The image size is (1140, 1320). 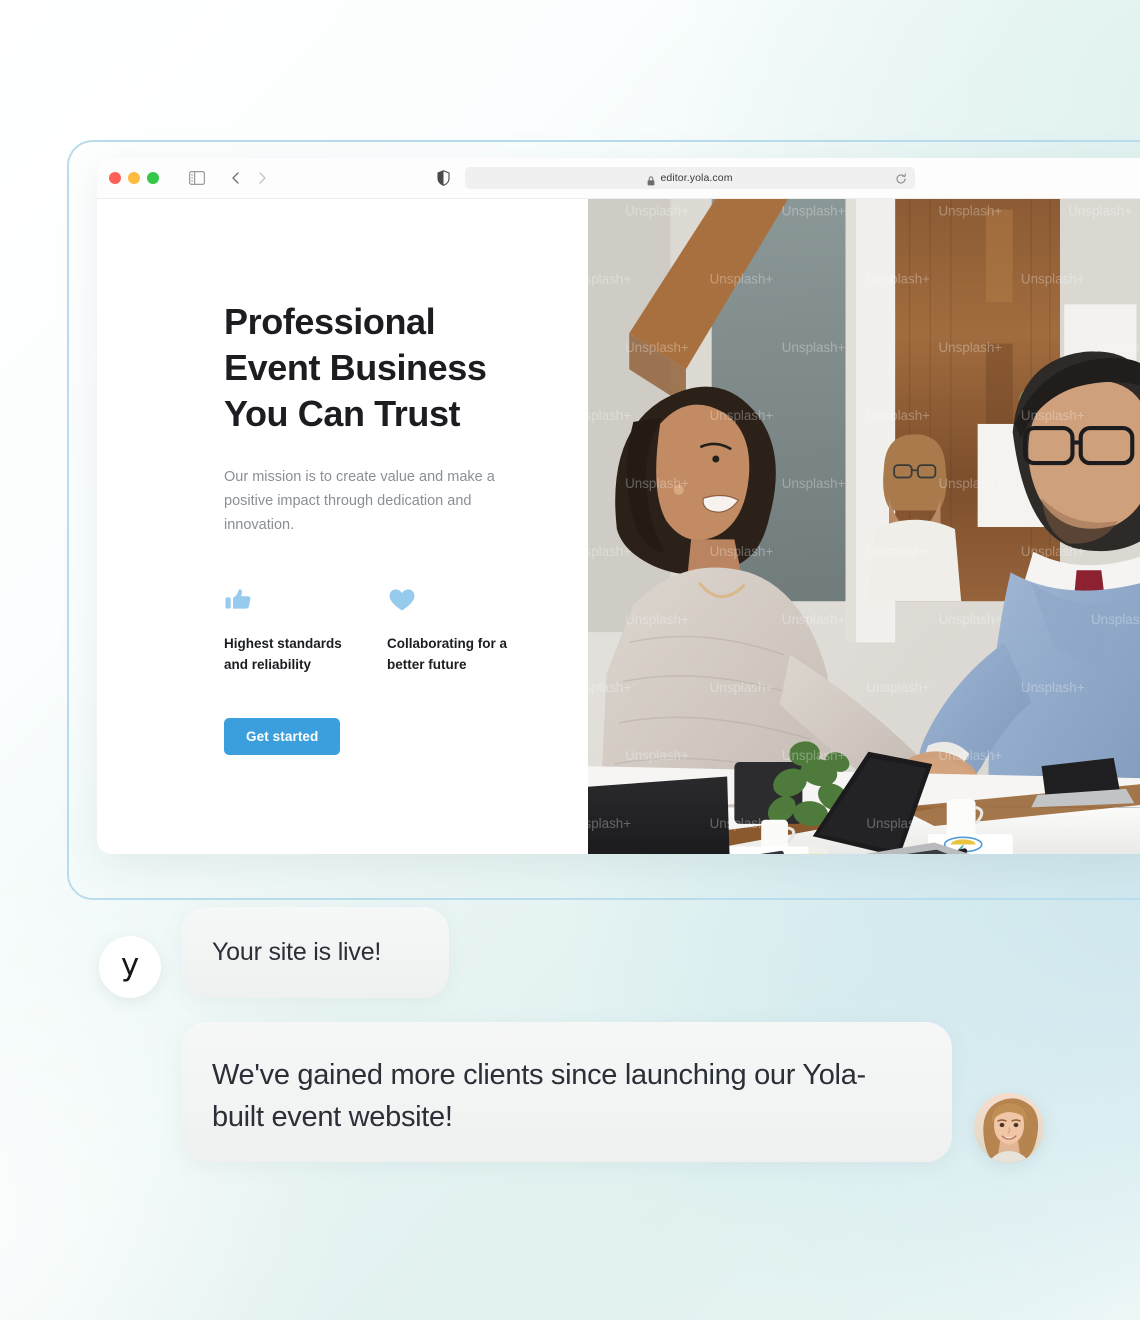 What do you see at coordinates (696, 178) in the screenshot?
I see `url-text: editor.yola.com` at bounding box center [696, 178].